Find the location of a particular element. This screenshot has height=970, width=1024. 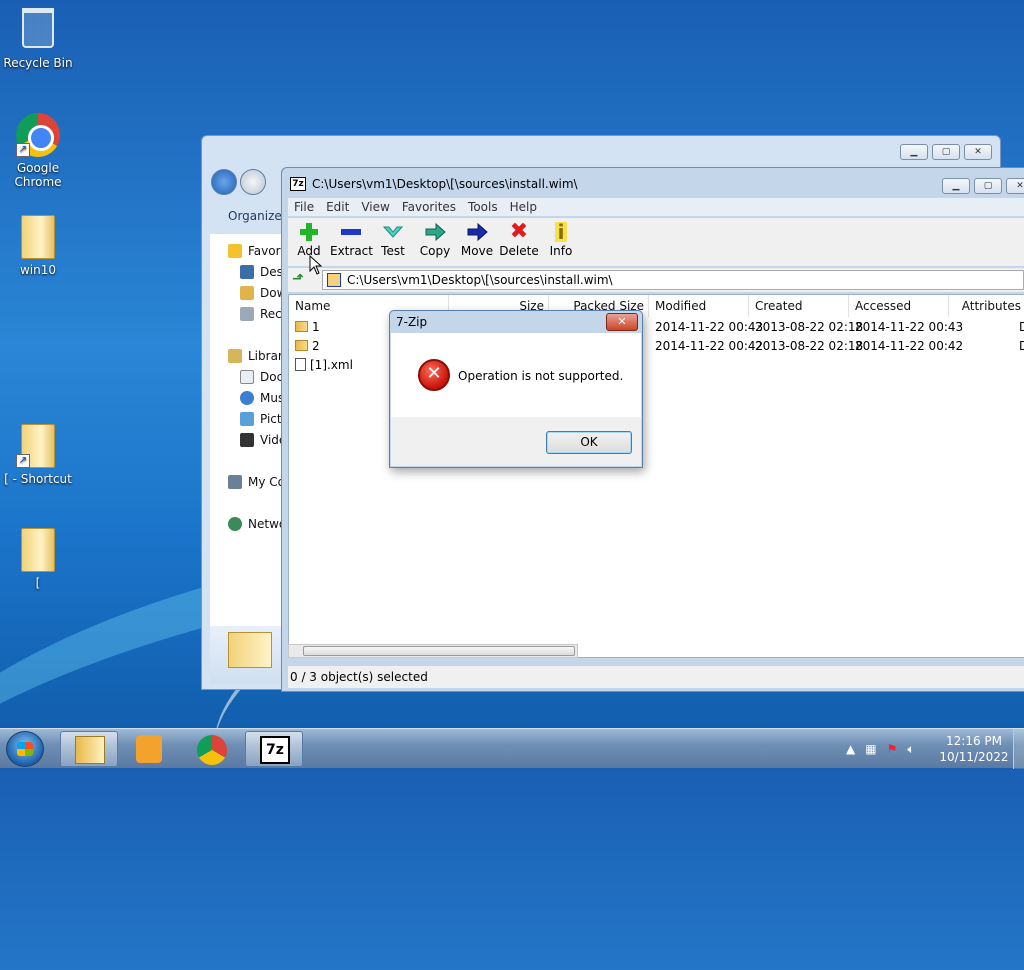

error-icon: ✕ is located at coordinates (434, 375).